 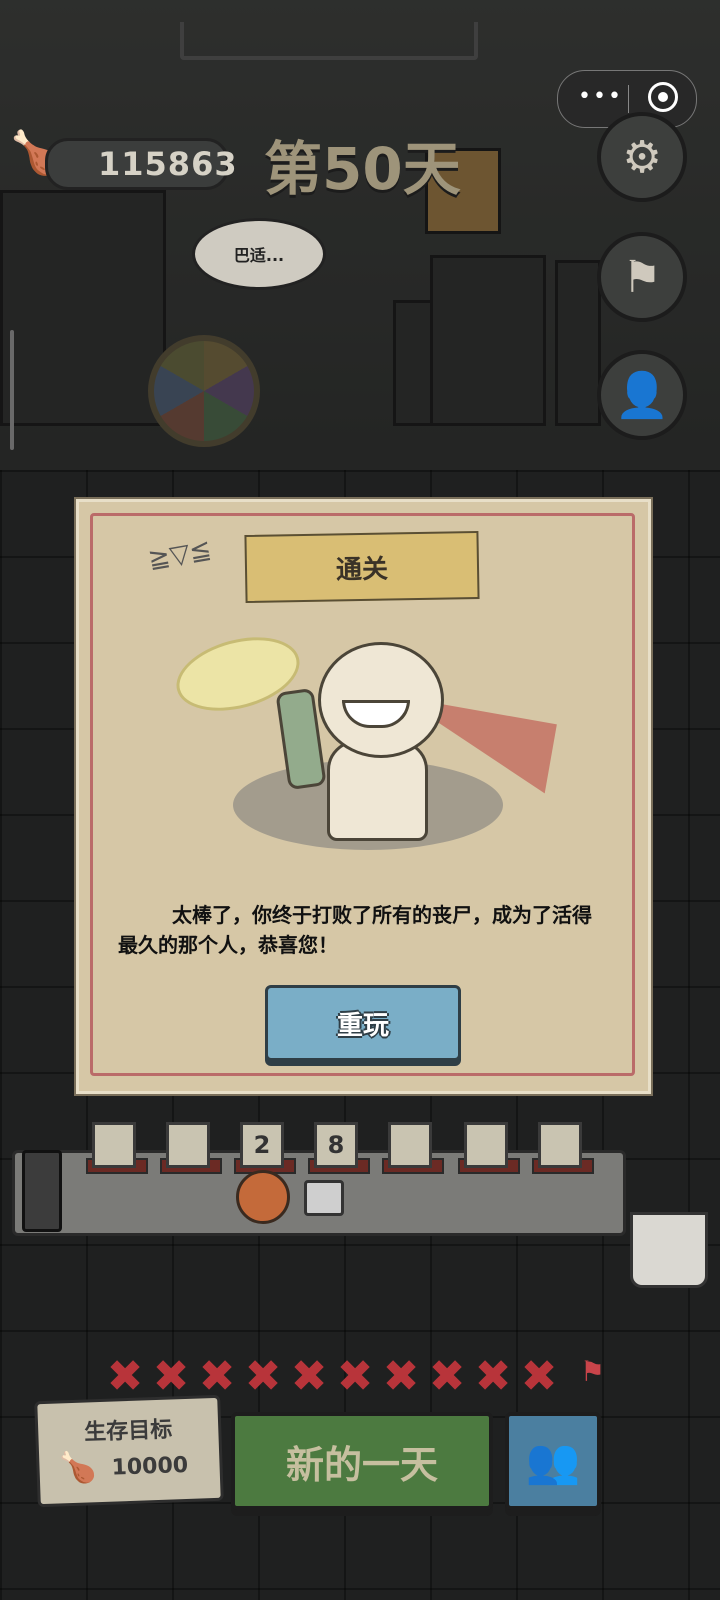 What do you see at coordinates (168, 164) in the screenshot?
I see `meat-count: 115863` at bounding box center [168, 164].